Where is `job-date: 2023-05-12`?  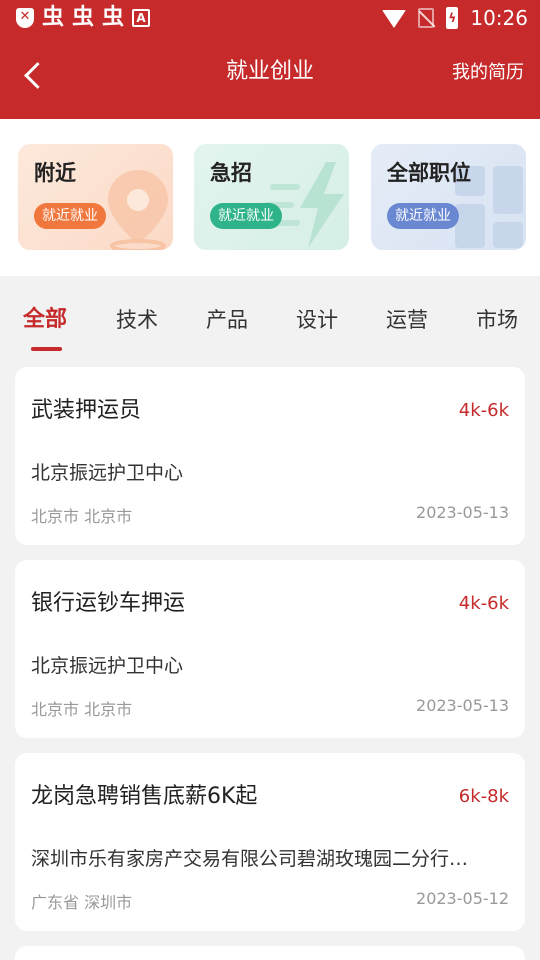
job-date: 2023-05-12 is located at coordinates (462, 898).